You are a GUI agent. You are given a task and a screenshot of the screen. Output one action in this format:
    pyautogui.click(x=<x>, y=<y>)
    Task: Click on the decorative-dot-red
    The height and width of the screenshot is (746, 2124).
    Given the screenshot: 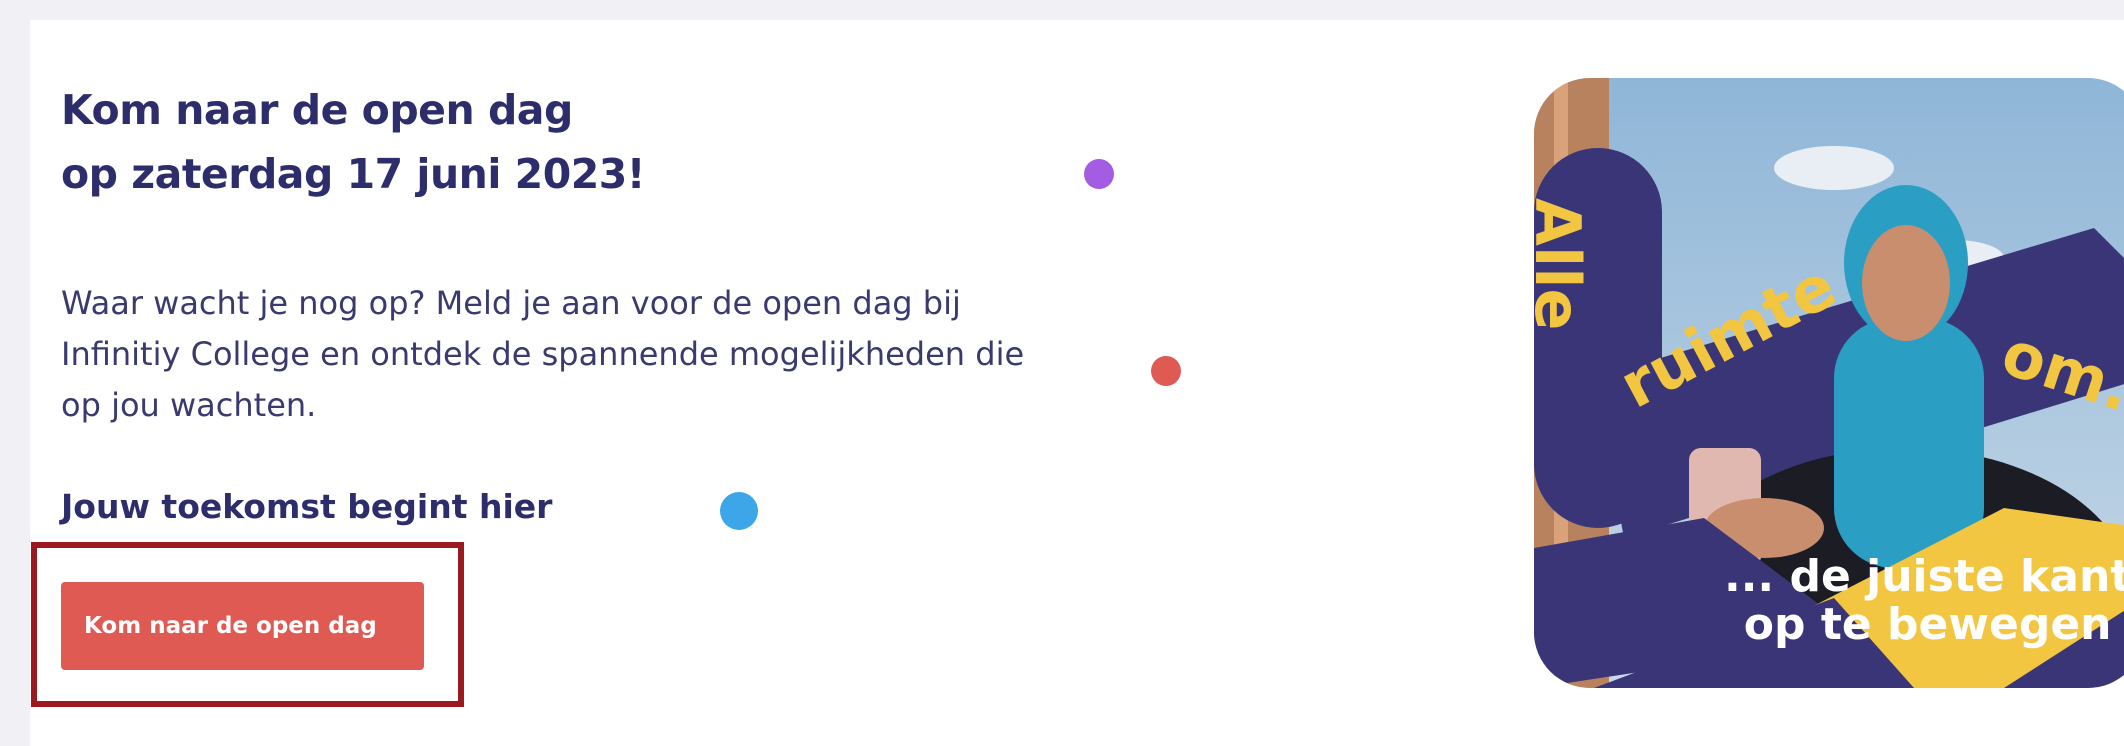 What is the action you would take?
    pyautogui.click(x=1166, y=371)
    